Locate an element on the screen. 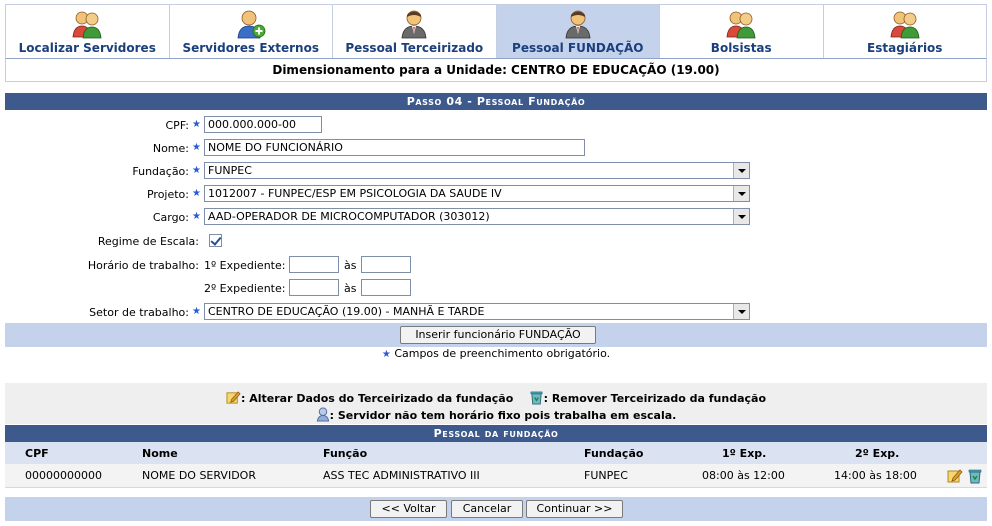  cell-exp2: 14:00 às 18:00 is located at coordinates (875, 475).